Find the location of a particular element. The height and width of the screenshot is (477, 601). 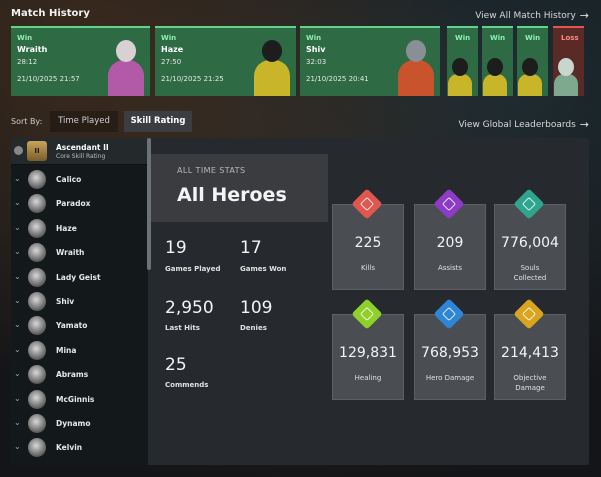

hero-list-item: ⌄ Lady Geist is located at coordinates (79, 278).